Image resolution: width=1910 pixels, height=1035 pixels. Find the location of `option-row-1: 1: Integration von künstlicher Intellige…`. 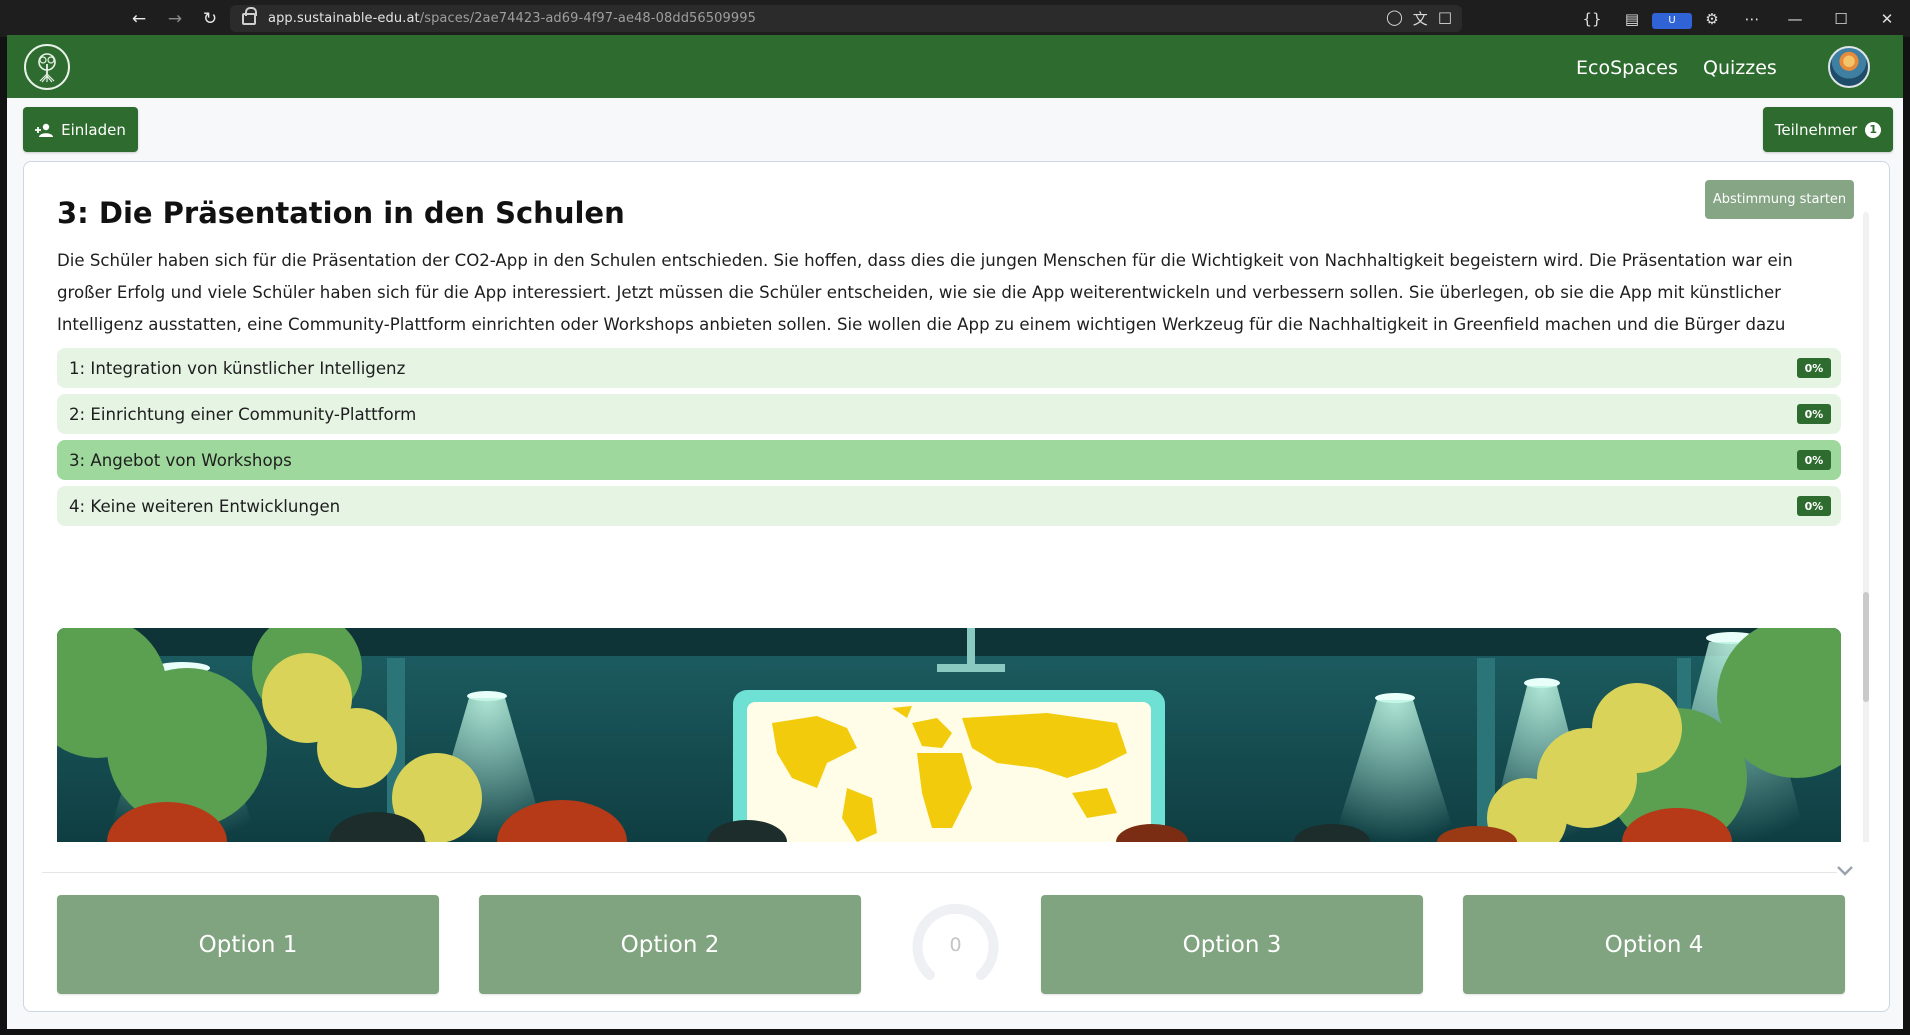

option-row-1: 1: Integration von künstlicher Intellige… is located at coordinates (949, 368).